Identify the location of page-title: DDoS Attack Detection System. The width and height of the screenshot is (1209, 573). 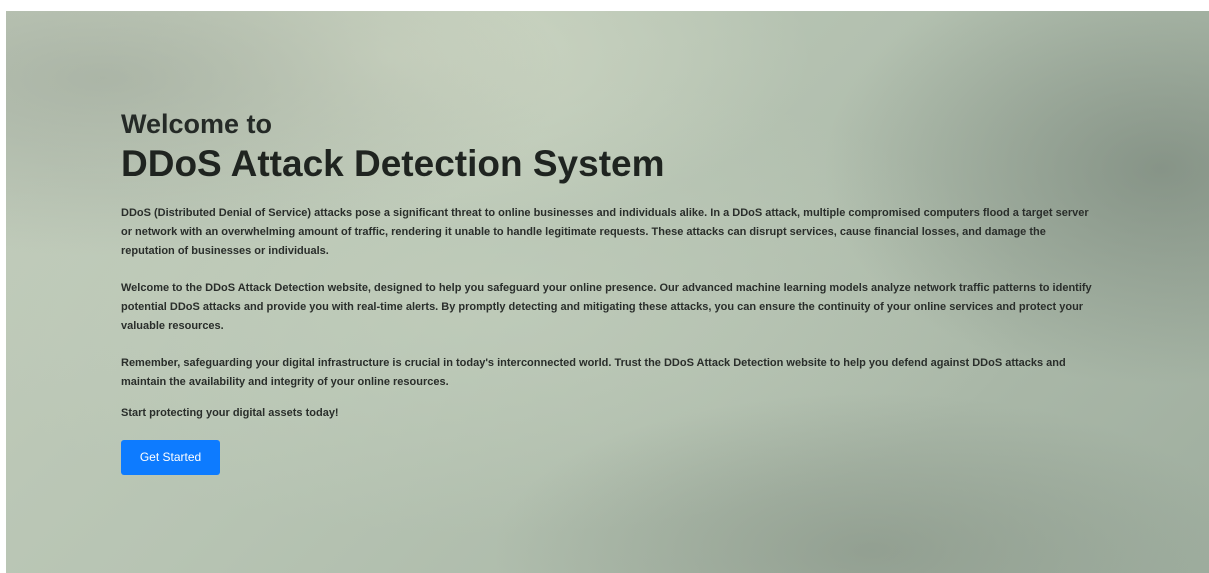
(393, 163).